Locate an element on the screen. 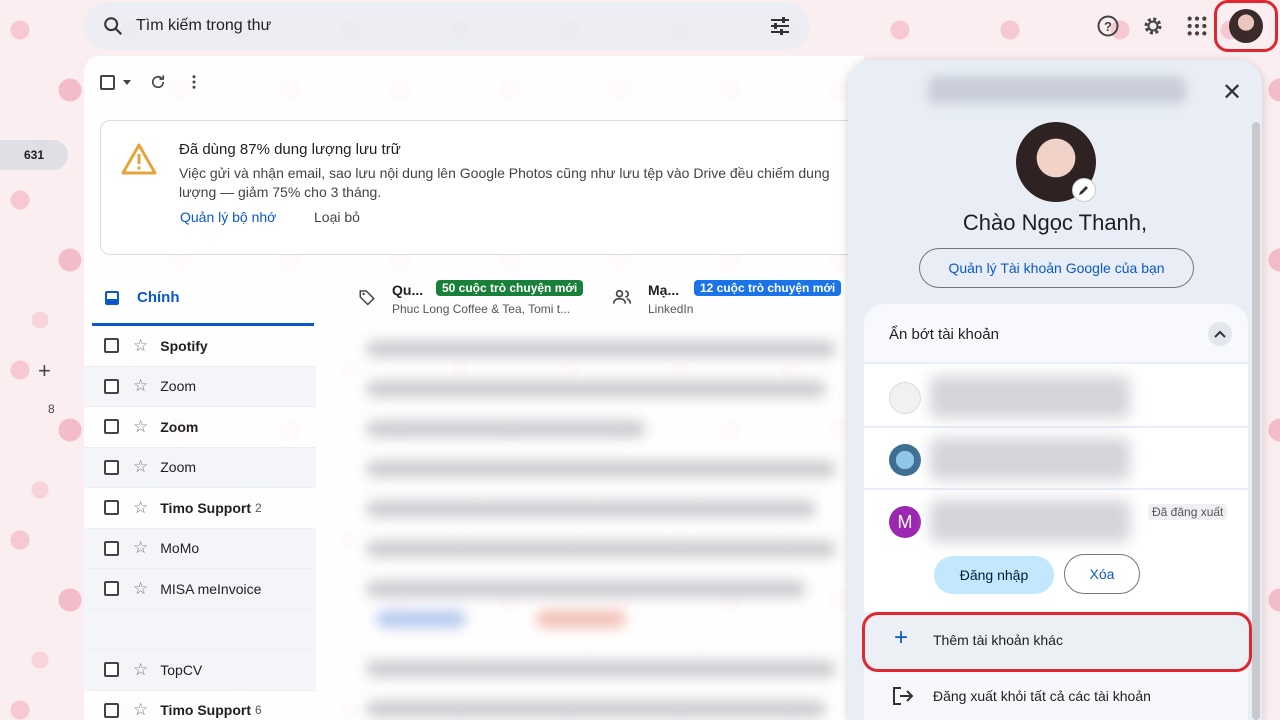  remove-account-button: Xóa is located at coordinates (1102, 574).